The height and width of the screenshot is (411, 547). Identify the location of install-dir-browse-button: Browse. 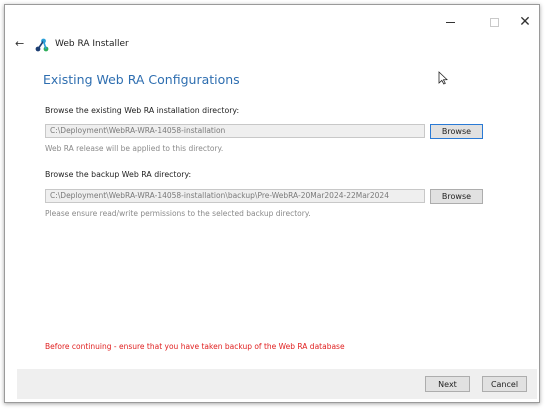
(456, 131).